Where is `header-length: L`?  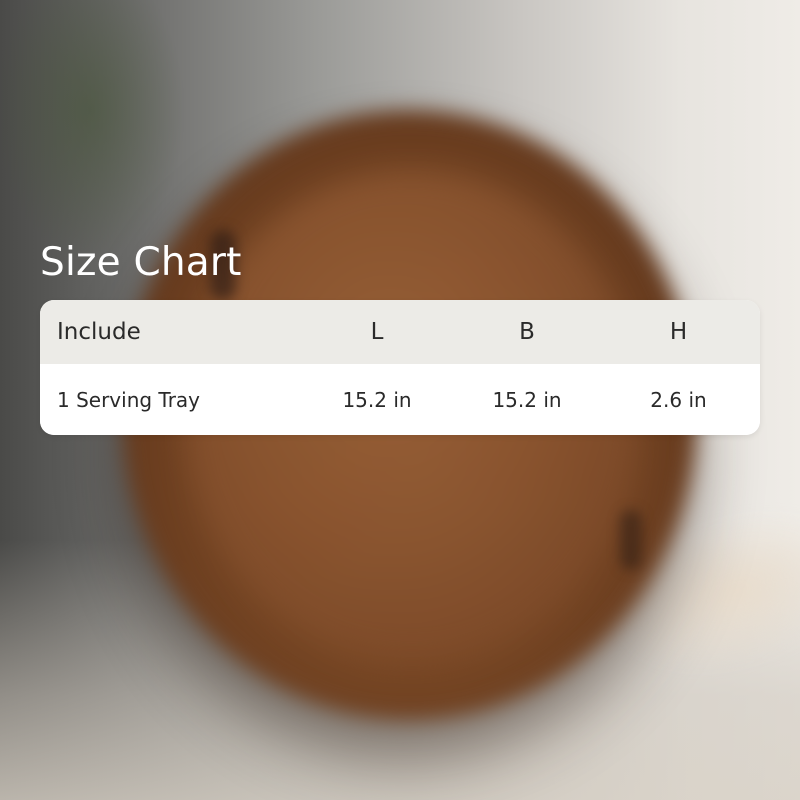
header-length: L is located at coordinates (377, 332).